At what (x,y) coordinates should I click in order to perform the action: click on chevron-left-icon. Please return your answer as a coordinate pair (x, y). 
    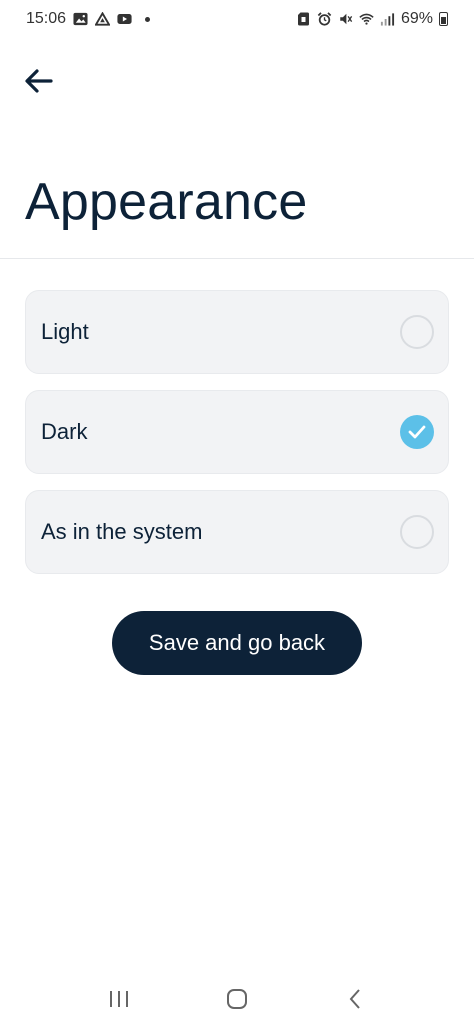
    Looking at the image, I should click on (354, 998).